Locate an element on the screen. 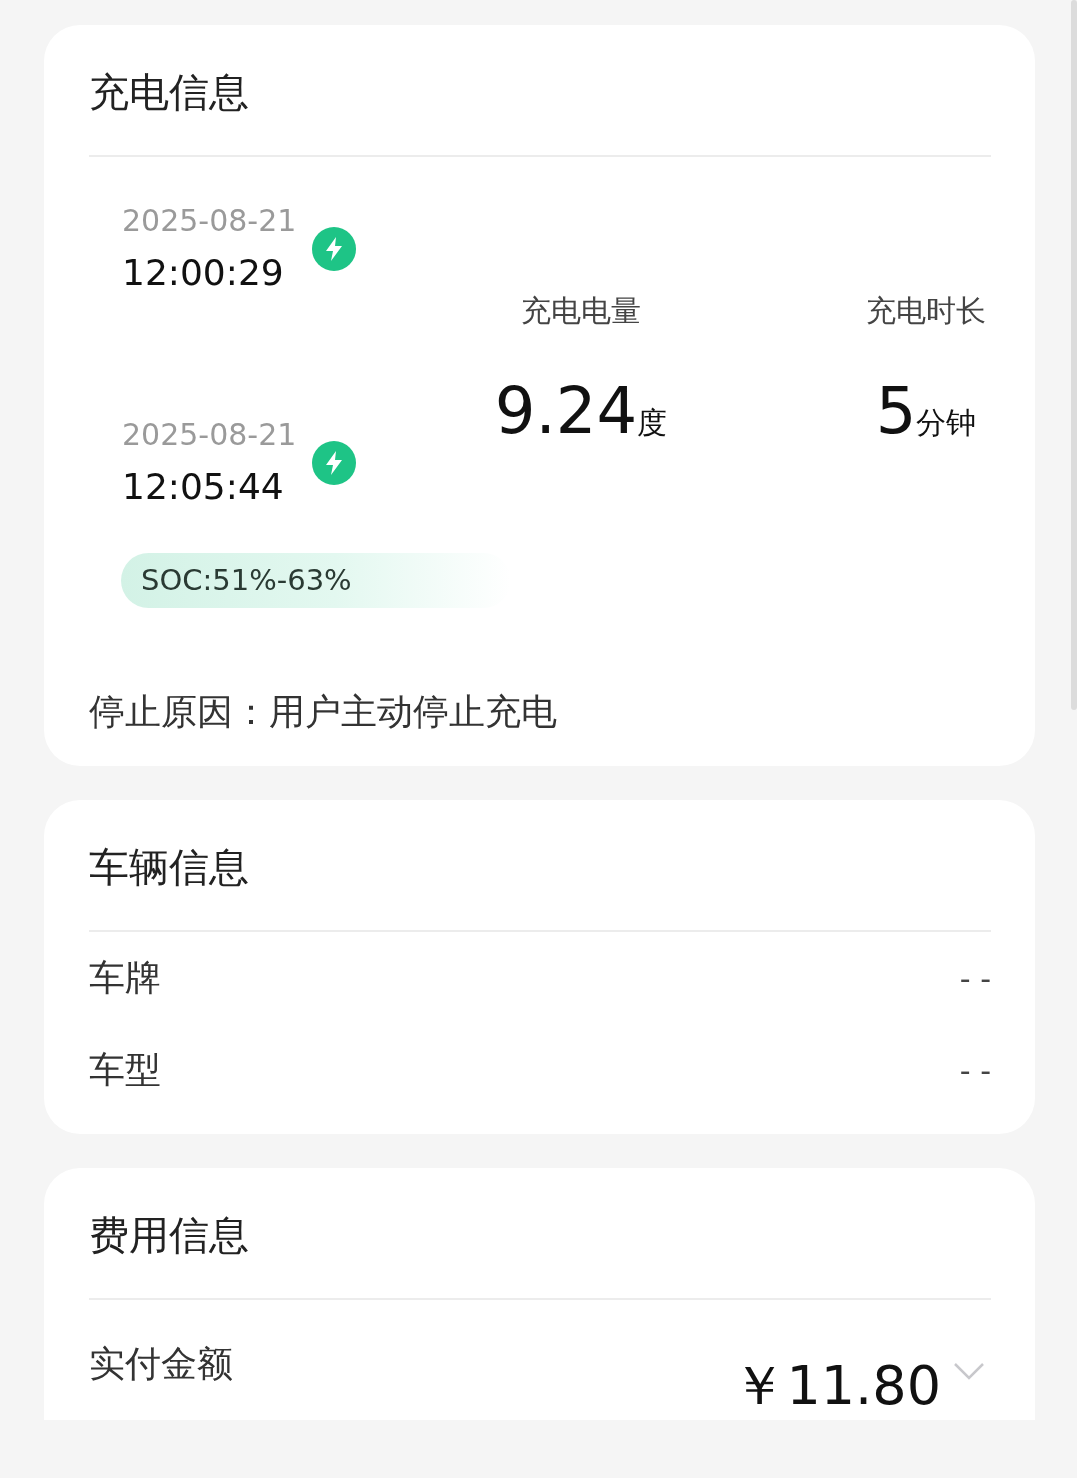  stat-label: 充电时长 is located at coordinates (926, 311).